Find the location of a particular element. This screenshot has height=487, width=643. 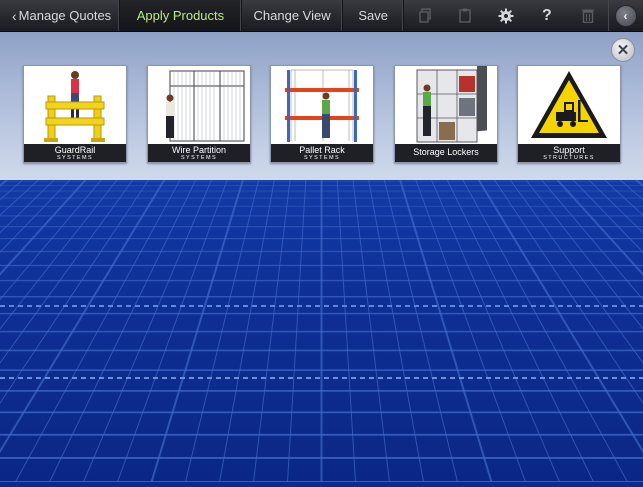

product-name: Pallet Rack is located at coordinates (322, 150).